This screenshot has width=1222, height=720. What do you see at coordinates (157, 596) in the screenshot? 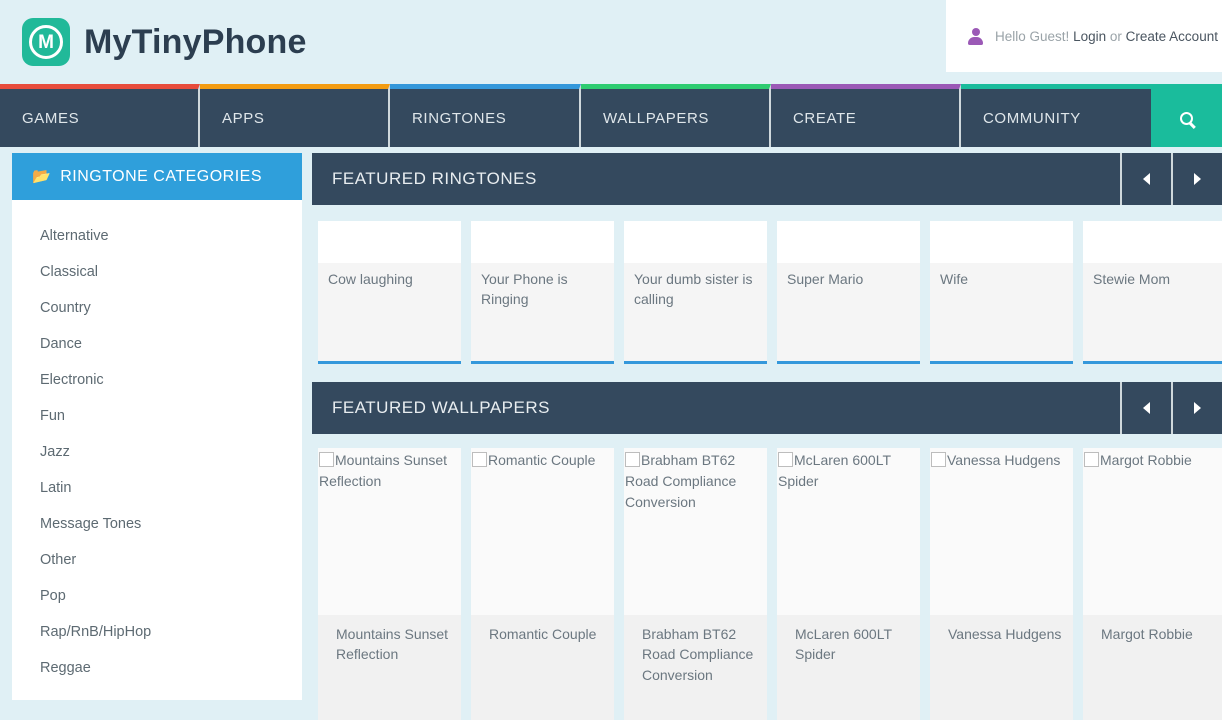
I see `sidebar-item-pop: Pop` at bounding box center [157, 596].